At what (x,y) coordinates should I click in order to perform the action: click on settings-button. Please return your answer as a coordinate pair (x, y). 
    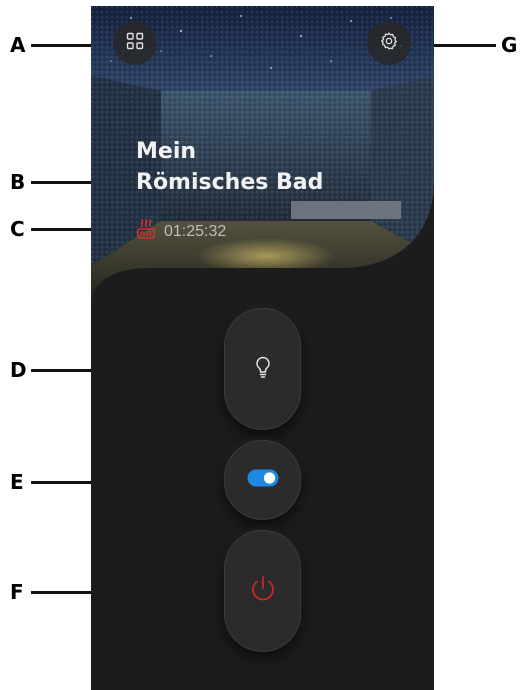
    Looking at the image, I should click on (389, 43).